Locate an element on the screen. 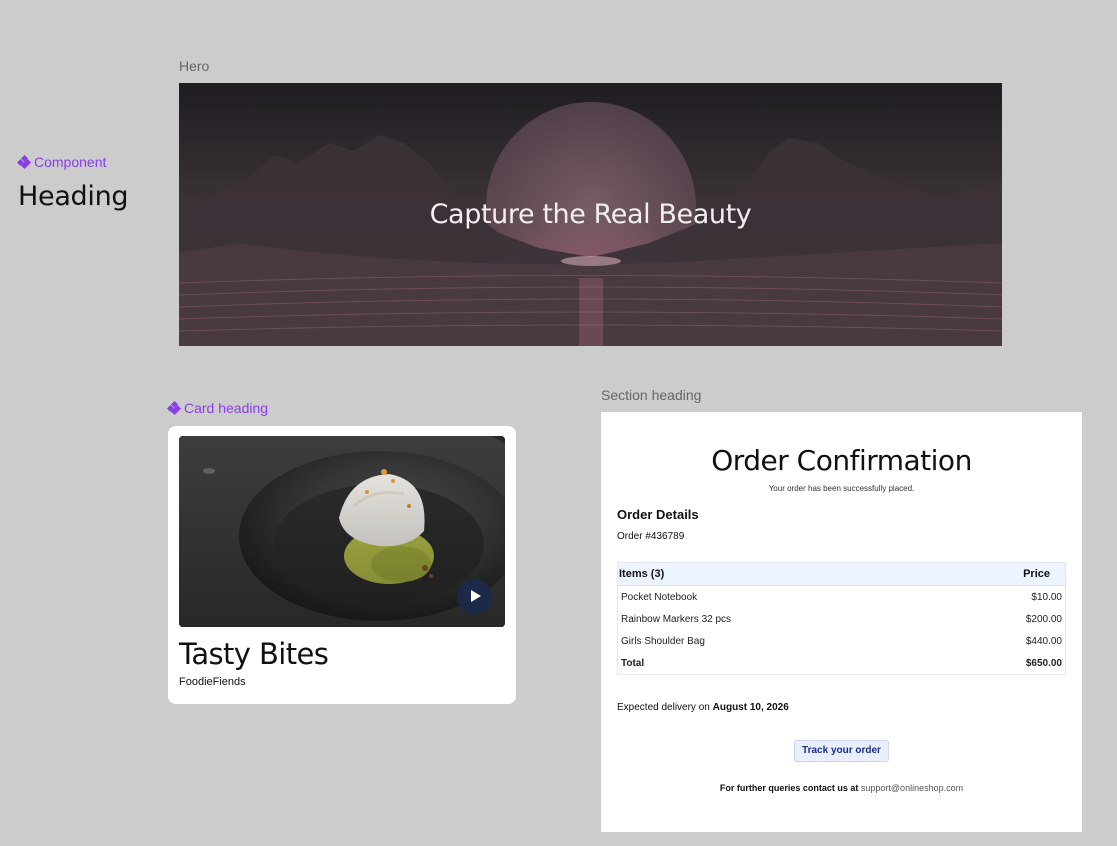 This screenshot has width=1117, height=846. total-value: $650.00 is located at coordinates (1043, 663).